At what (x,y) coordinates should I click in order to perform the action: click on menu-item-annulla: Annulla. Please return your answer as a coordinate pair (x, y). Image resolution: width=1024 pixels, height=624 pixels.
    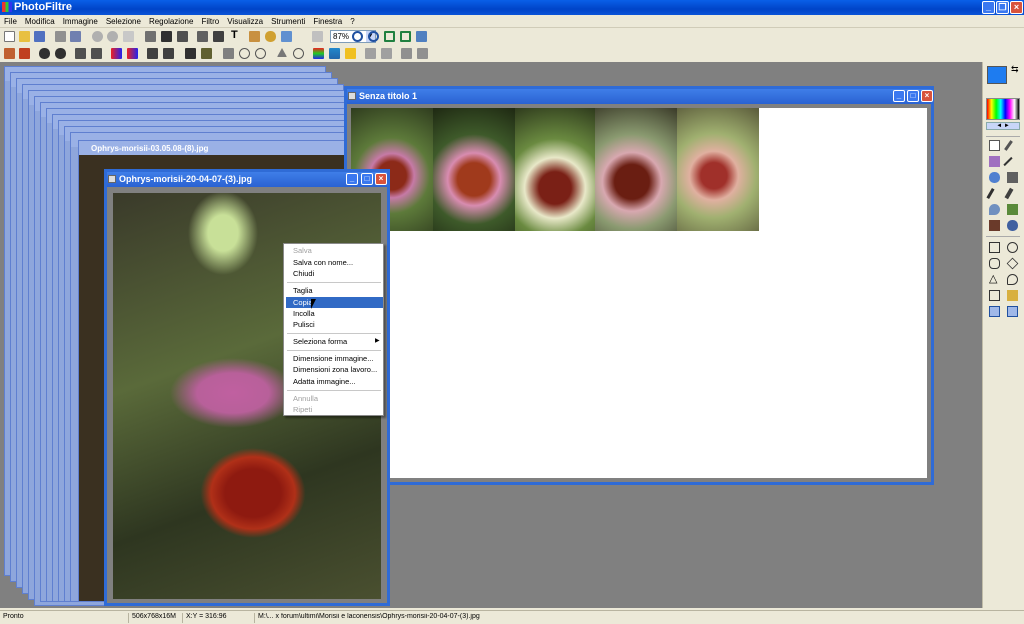
    Looking at the image, I should click on (333, 398).